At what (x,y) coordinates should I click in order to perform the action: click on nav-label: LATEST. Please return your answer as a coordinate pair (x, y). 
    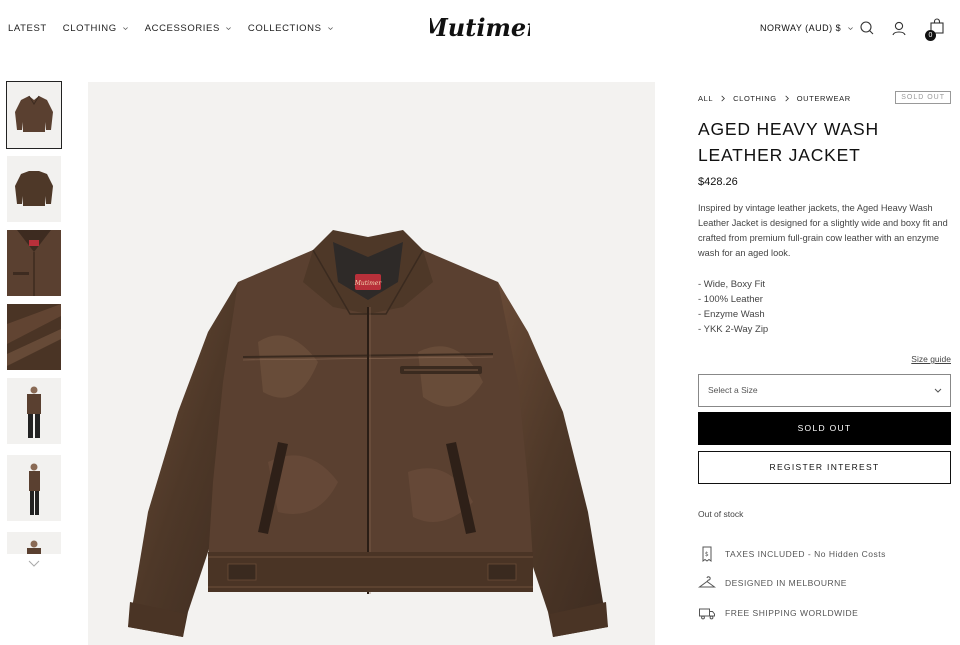
    Looking at the image, I should click on (27, 28).